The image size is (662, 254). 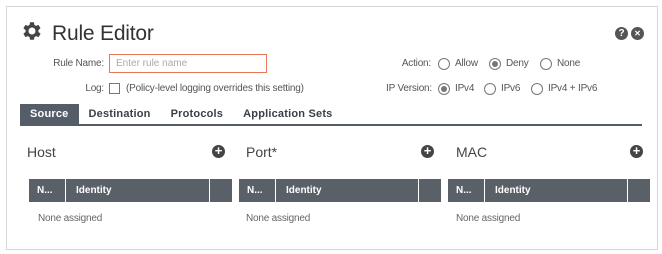 I want to click on port-col-identity-header: Identity, so click(x=347, y=190).